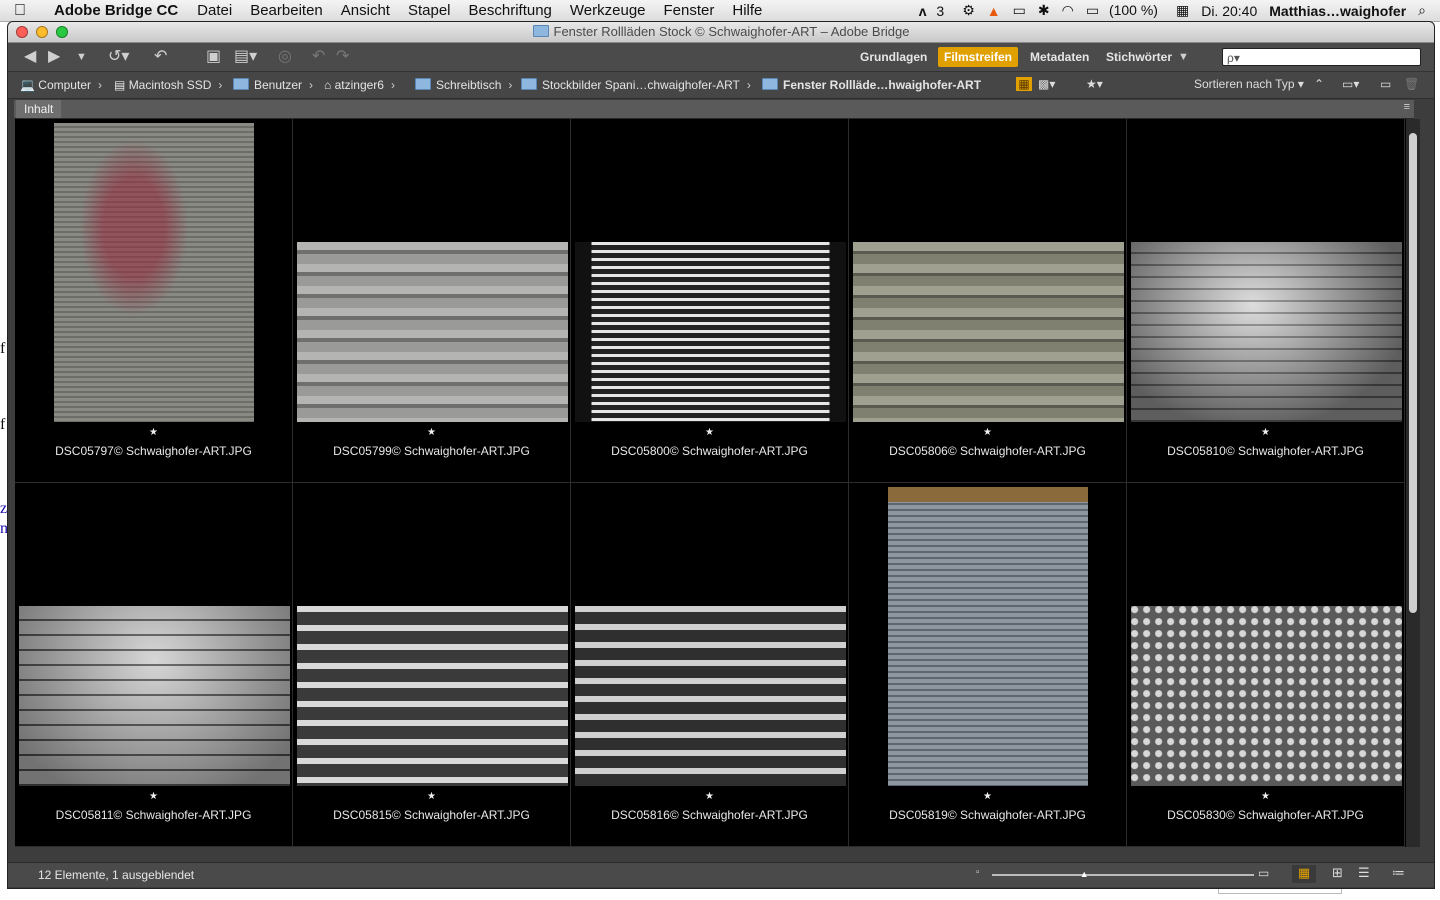 The width and height of the screenshot is (1440, 900). I want to click on panel-menu-icon: ≡, so click(1407, 107).